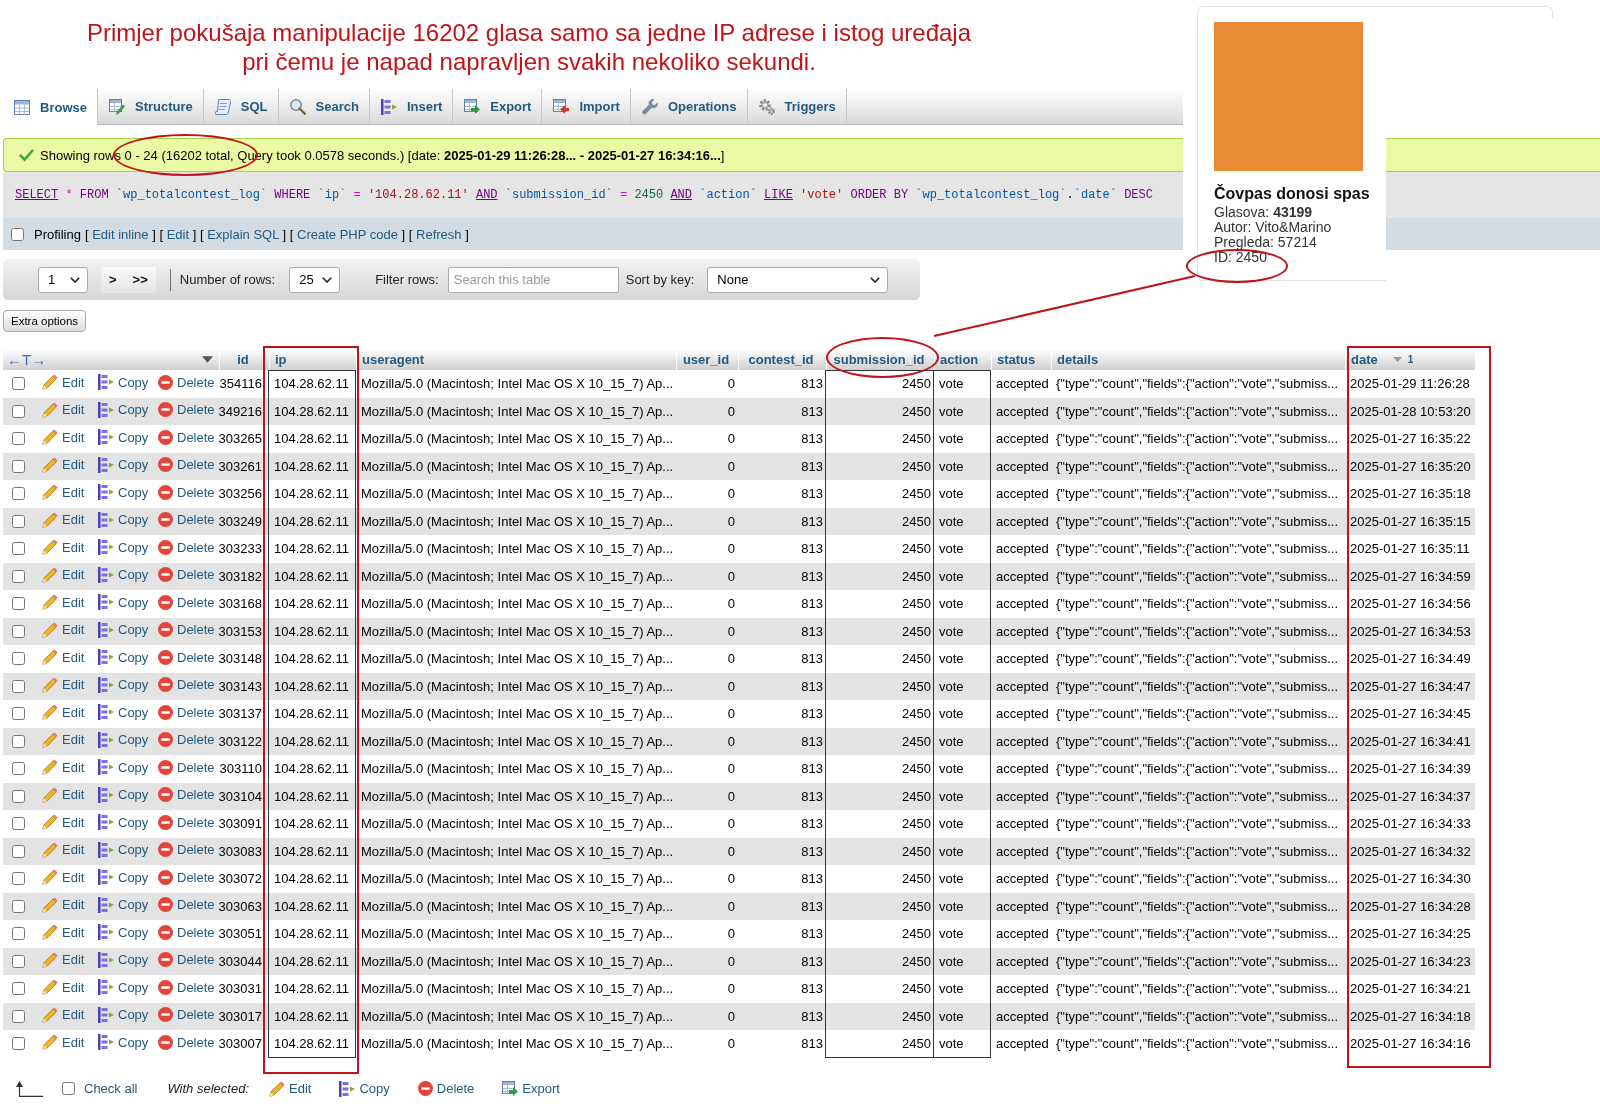  Describe the element at coordinates (241, 106) in the screenshot. I see `tab: SQL` at that location.